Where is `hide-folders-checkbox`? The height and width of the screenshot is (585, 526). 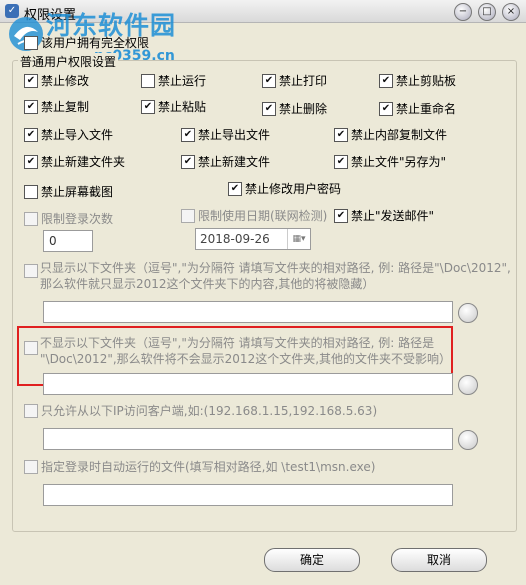 hide-folders-checkbox is located at coordinates (31, 348).